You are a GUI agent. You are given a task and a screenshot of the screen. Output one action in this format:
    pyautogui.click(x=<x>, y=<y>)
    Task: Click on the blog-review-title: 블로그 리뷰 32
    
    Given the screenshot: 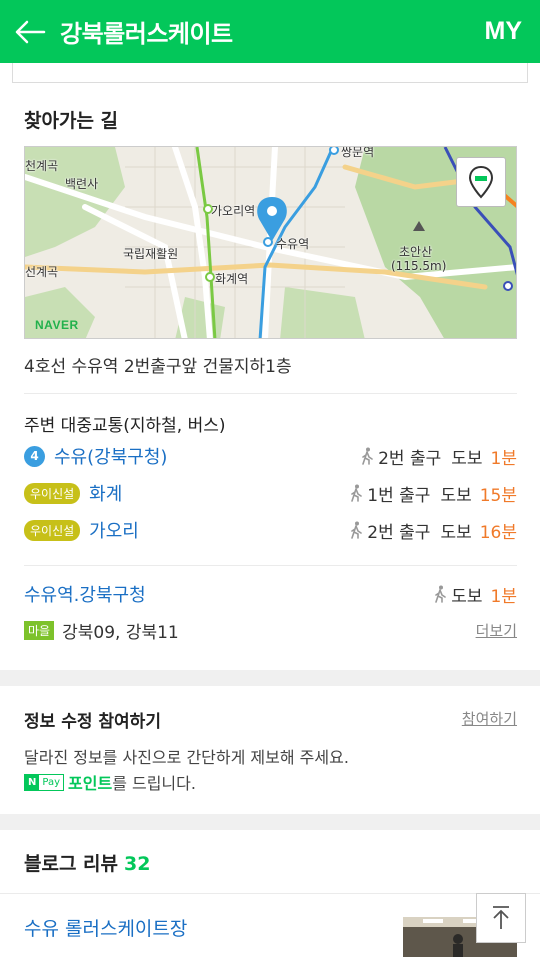 What is the action you would take?
    pyautogui.click(x=87, y=862)
    